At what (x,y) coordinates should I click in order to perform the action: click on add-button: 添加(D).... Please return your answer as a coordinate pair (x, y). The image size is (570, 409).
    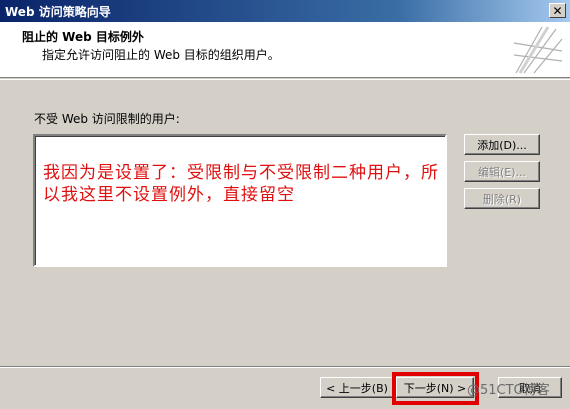
    Looking at the image, I should click on (502, 144).